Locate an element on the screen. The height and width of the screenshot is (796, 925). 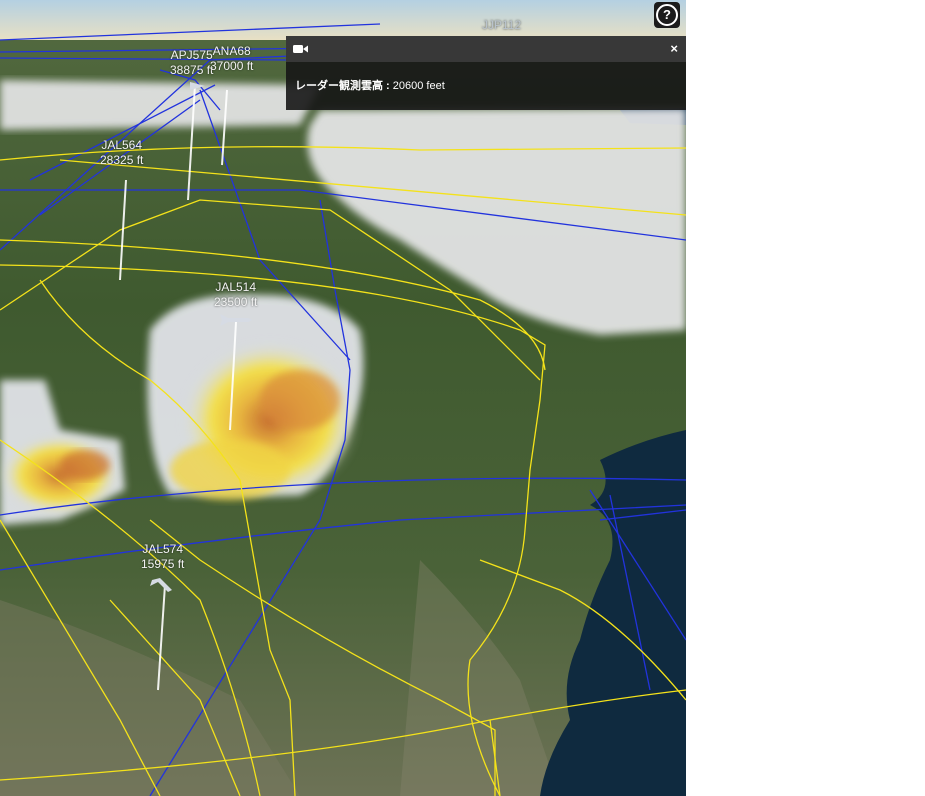
aircraft-label-jjp112: JJP112 is located at coordinates (501, 25).